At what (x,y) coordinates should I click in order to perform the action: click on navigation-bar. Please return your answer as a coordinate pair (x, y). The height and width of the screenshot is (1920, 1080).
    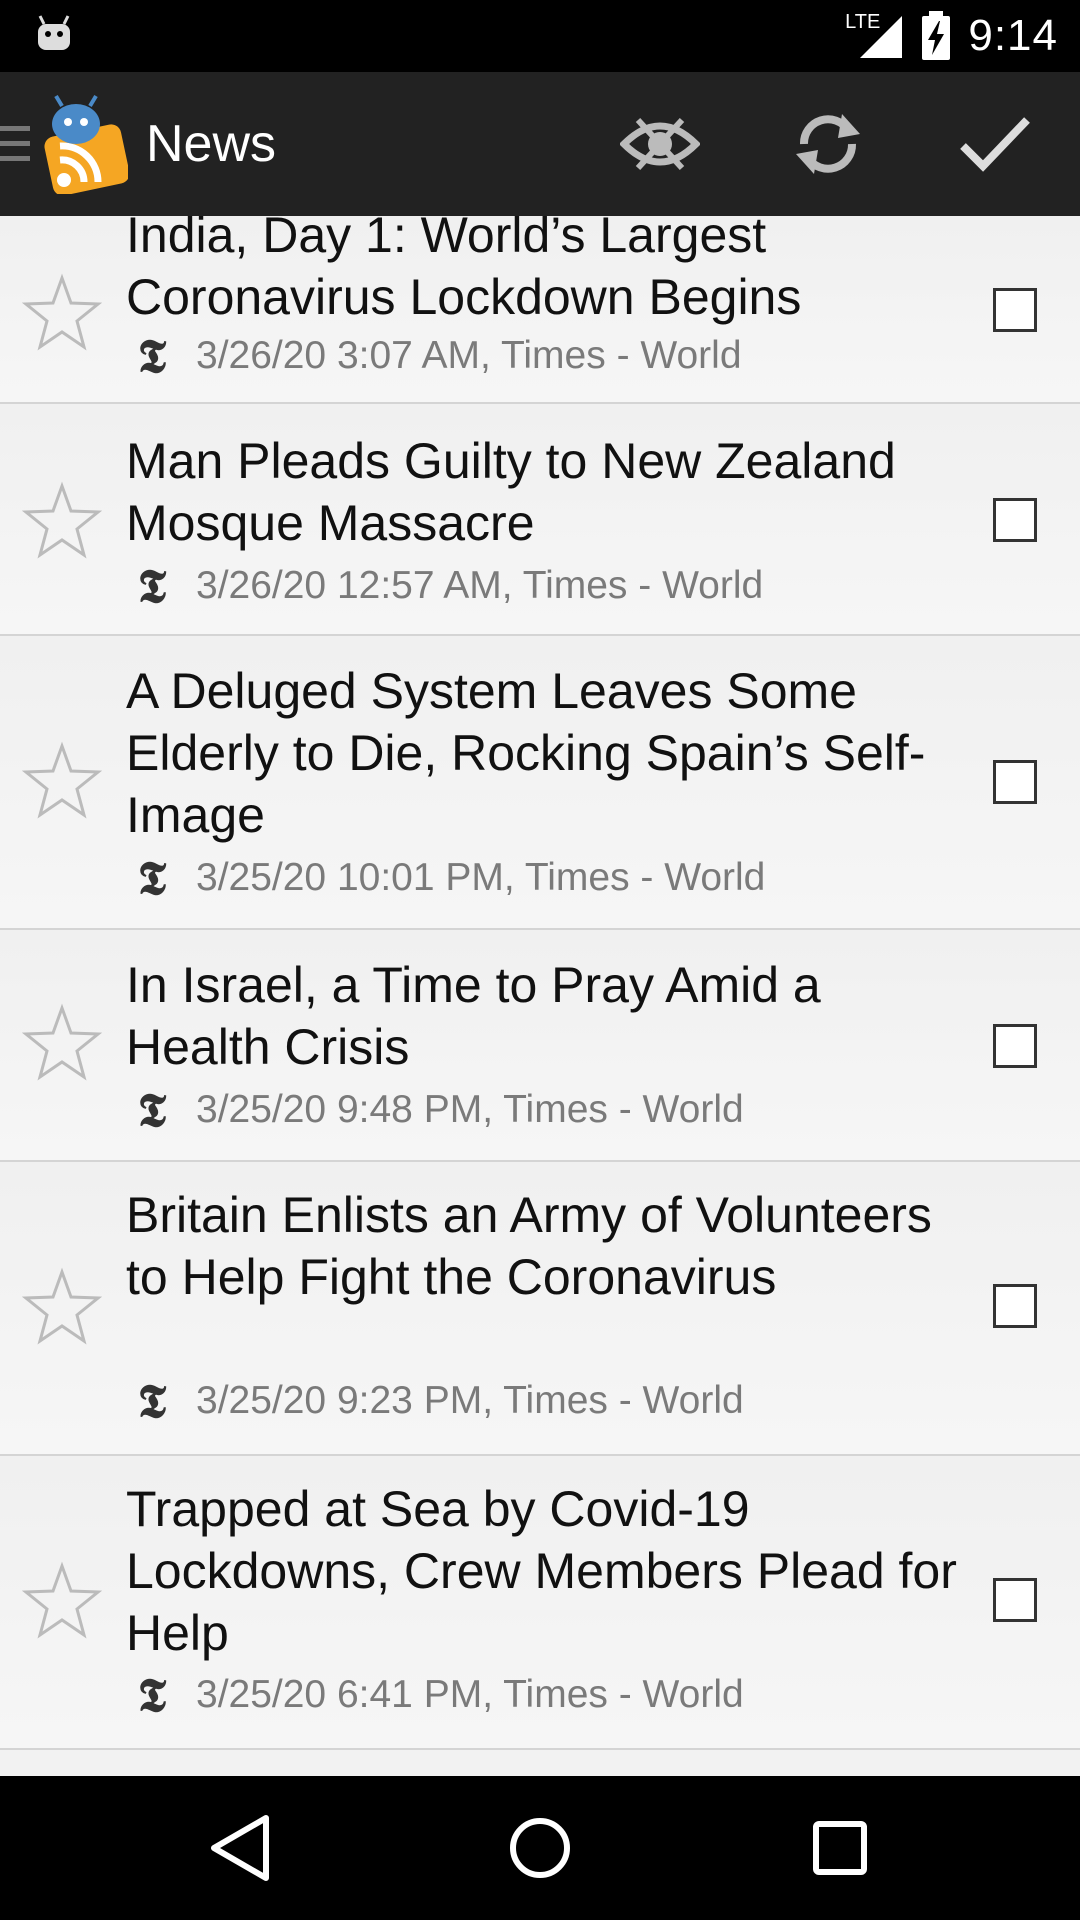
    Looking at the image, I should click on (540, 1848).